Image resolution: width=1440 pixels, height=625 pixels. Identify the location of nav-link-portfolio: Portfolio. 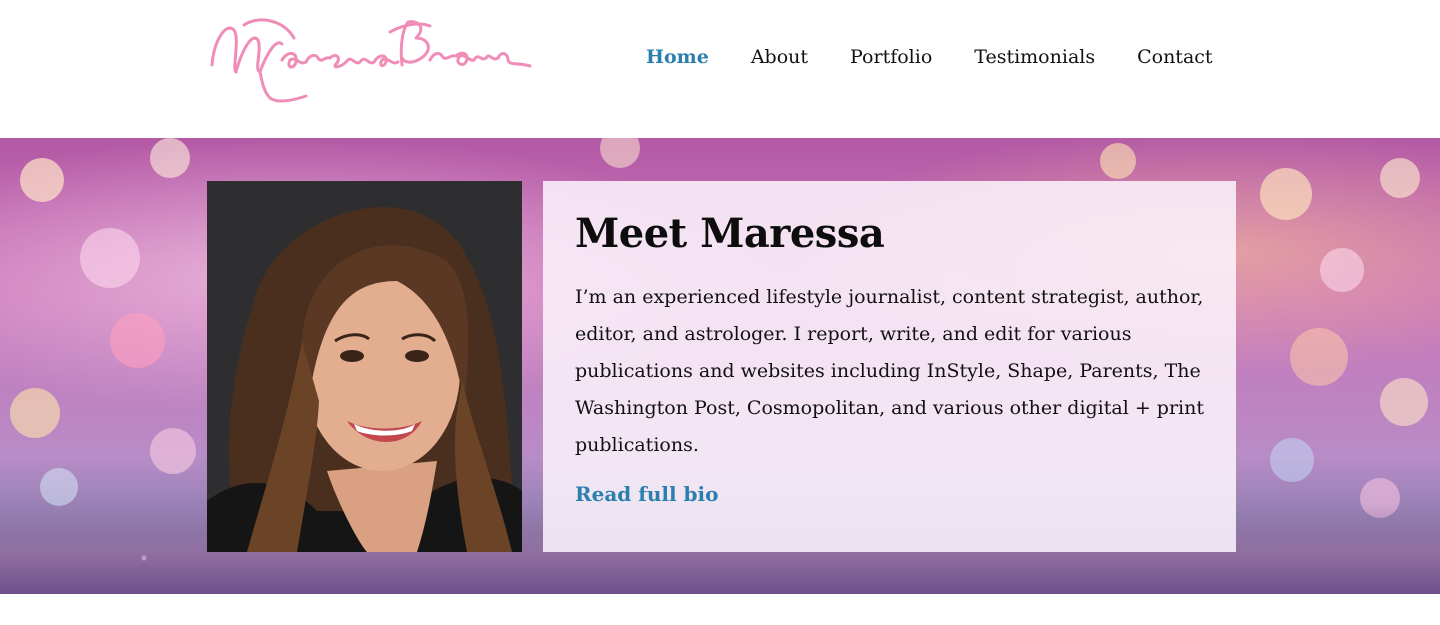
(891, 57).